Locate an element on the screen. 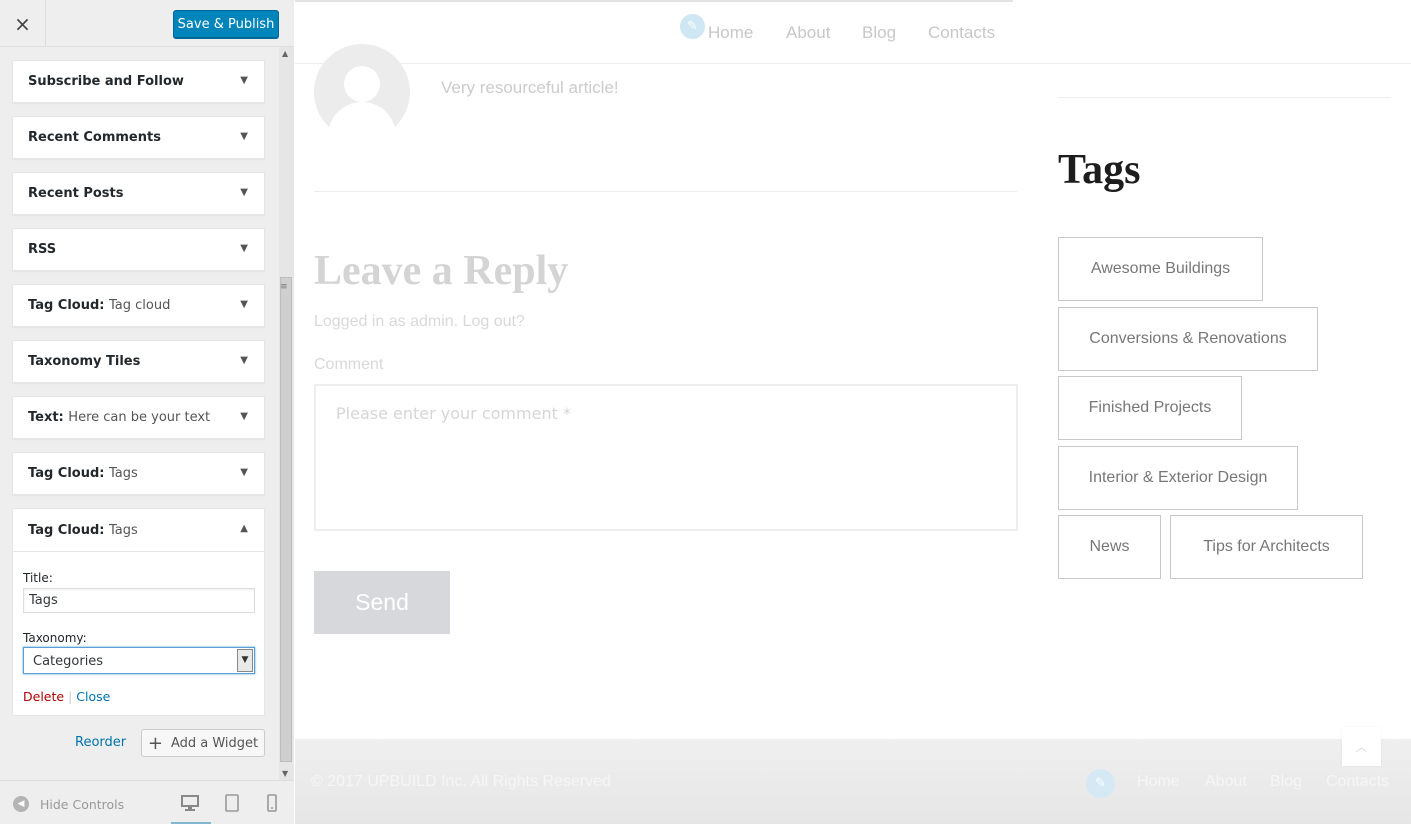  widget-title: Tag Cloud: Tag cloud is located at coordinates (99, 305).